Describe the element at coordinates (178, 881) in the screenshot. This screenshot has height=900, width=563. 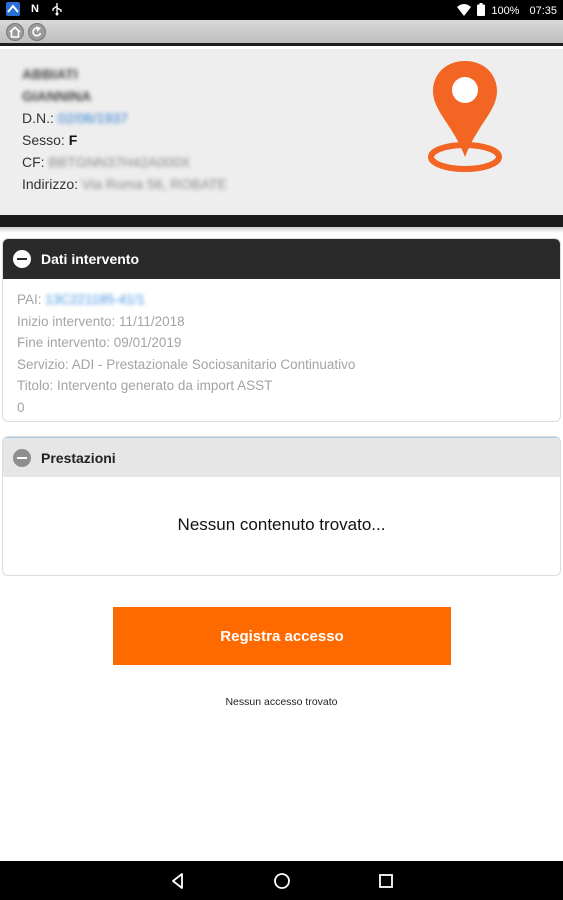
I see `nav-back-icon` at that location.